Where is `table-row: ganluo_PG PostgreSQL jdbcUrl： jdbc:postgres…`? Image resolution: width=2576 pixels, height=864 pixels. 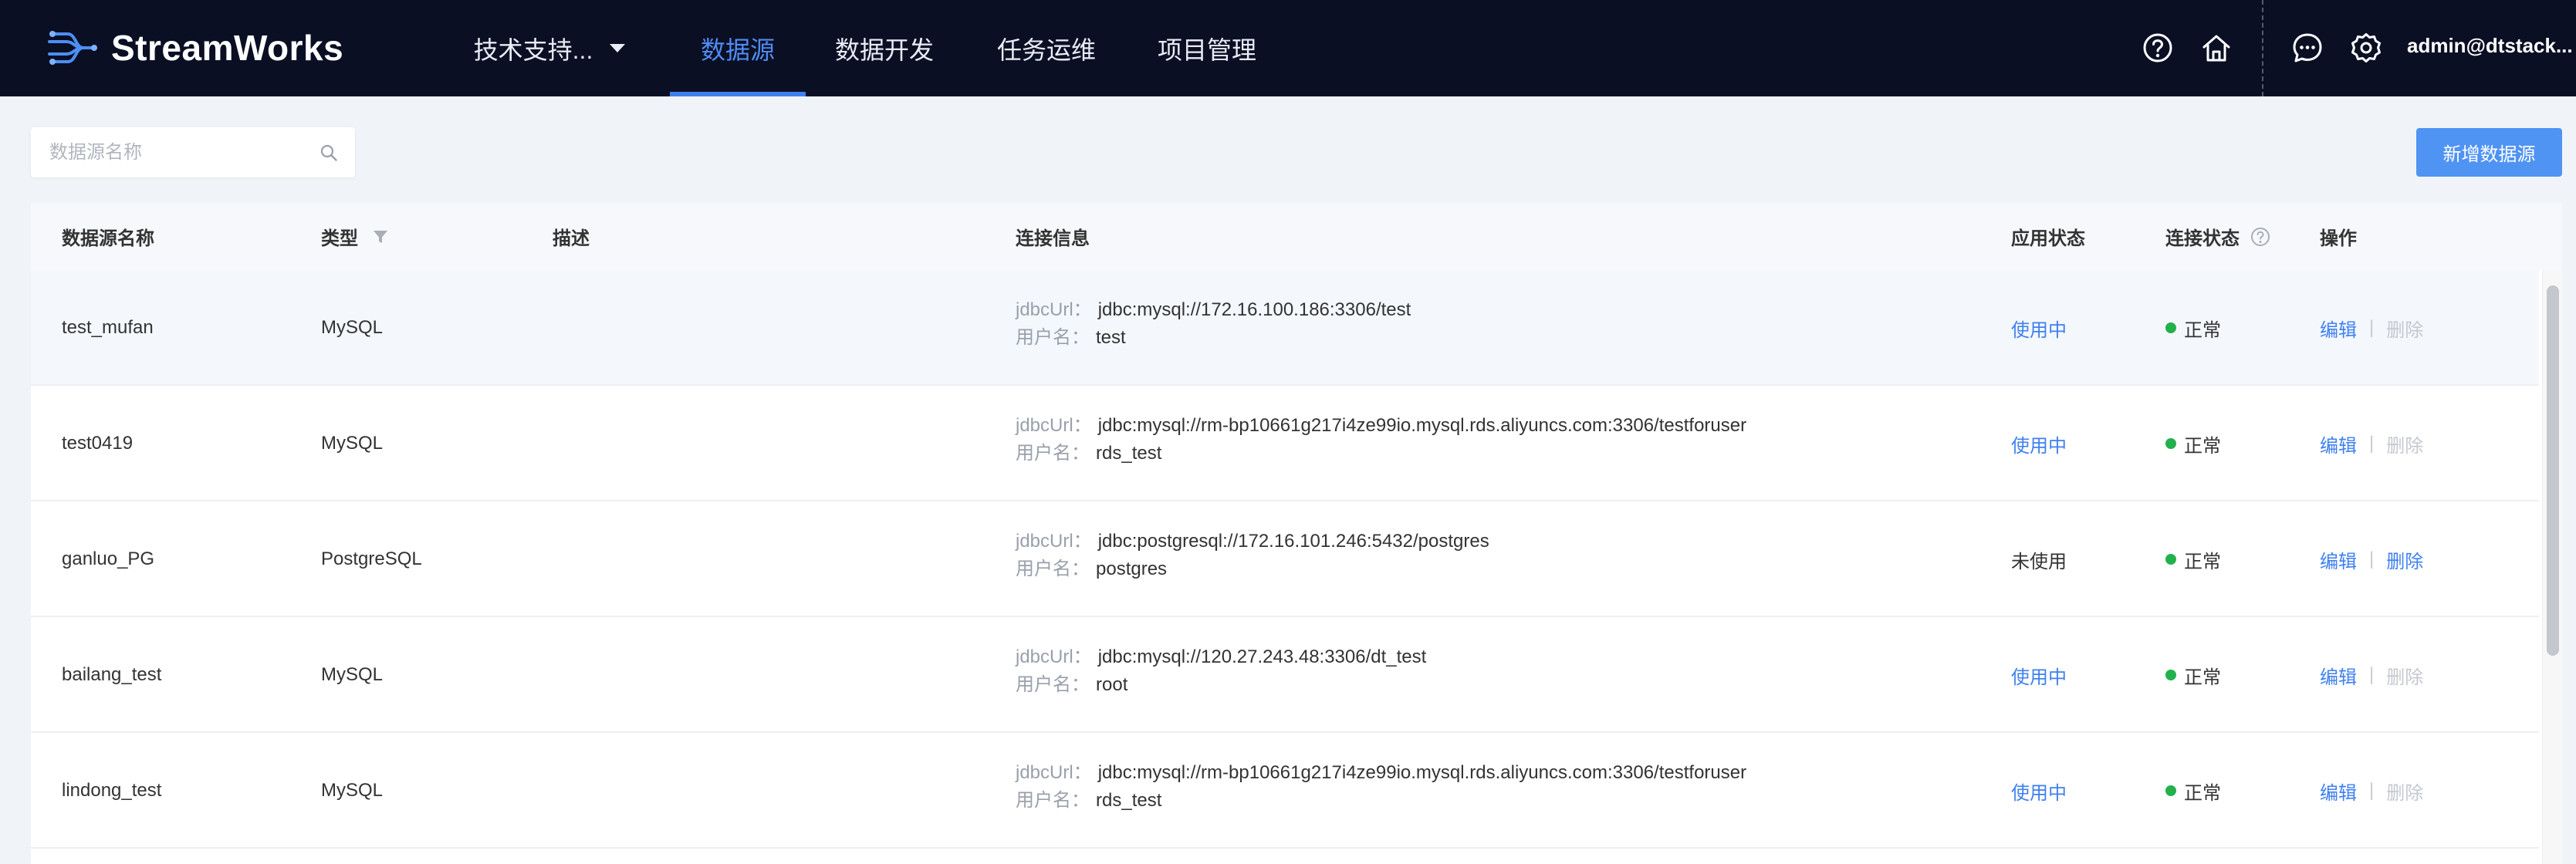 table-row: ganluo_PG PostgreSQL jdbcUrl： jdbc:postgres… is located at coordinates (1285, 559).